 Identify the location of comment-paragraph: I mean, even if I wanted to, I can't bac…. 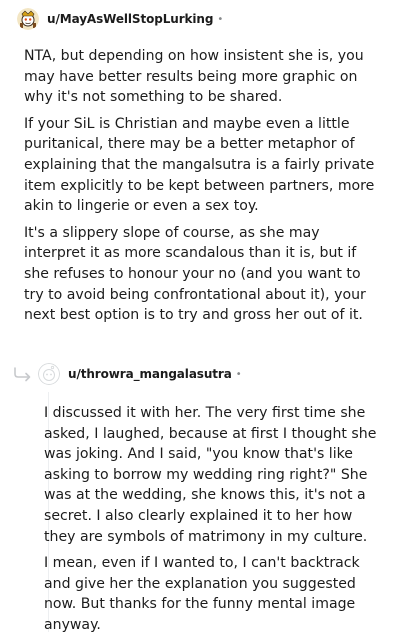
(202, 594).